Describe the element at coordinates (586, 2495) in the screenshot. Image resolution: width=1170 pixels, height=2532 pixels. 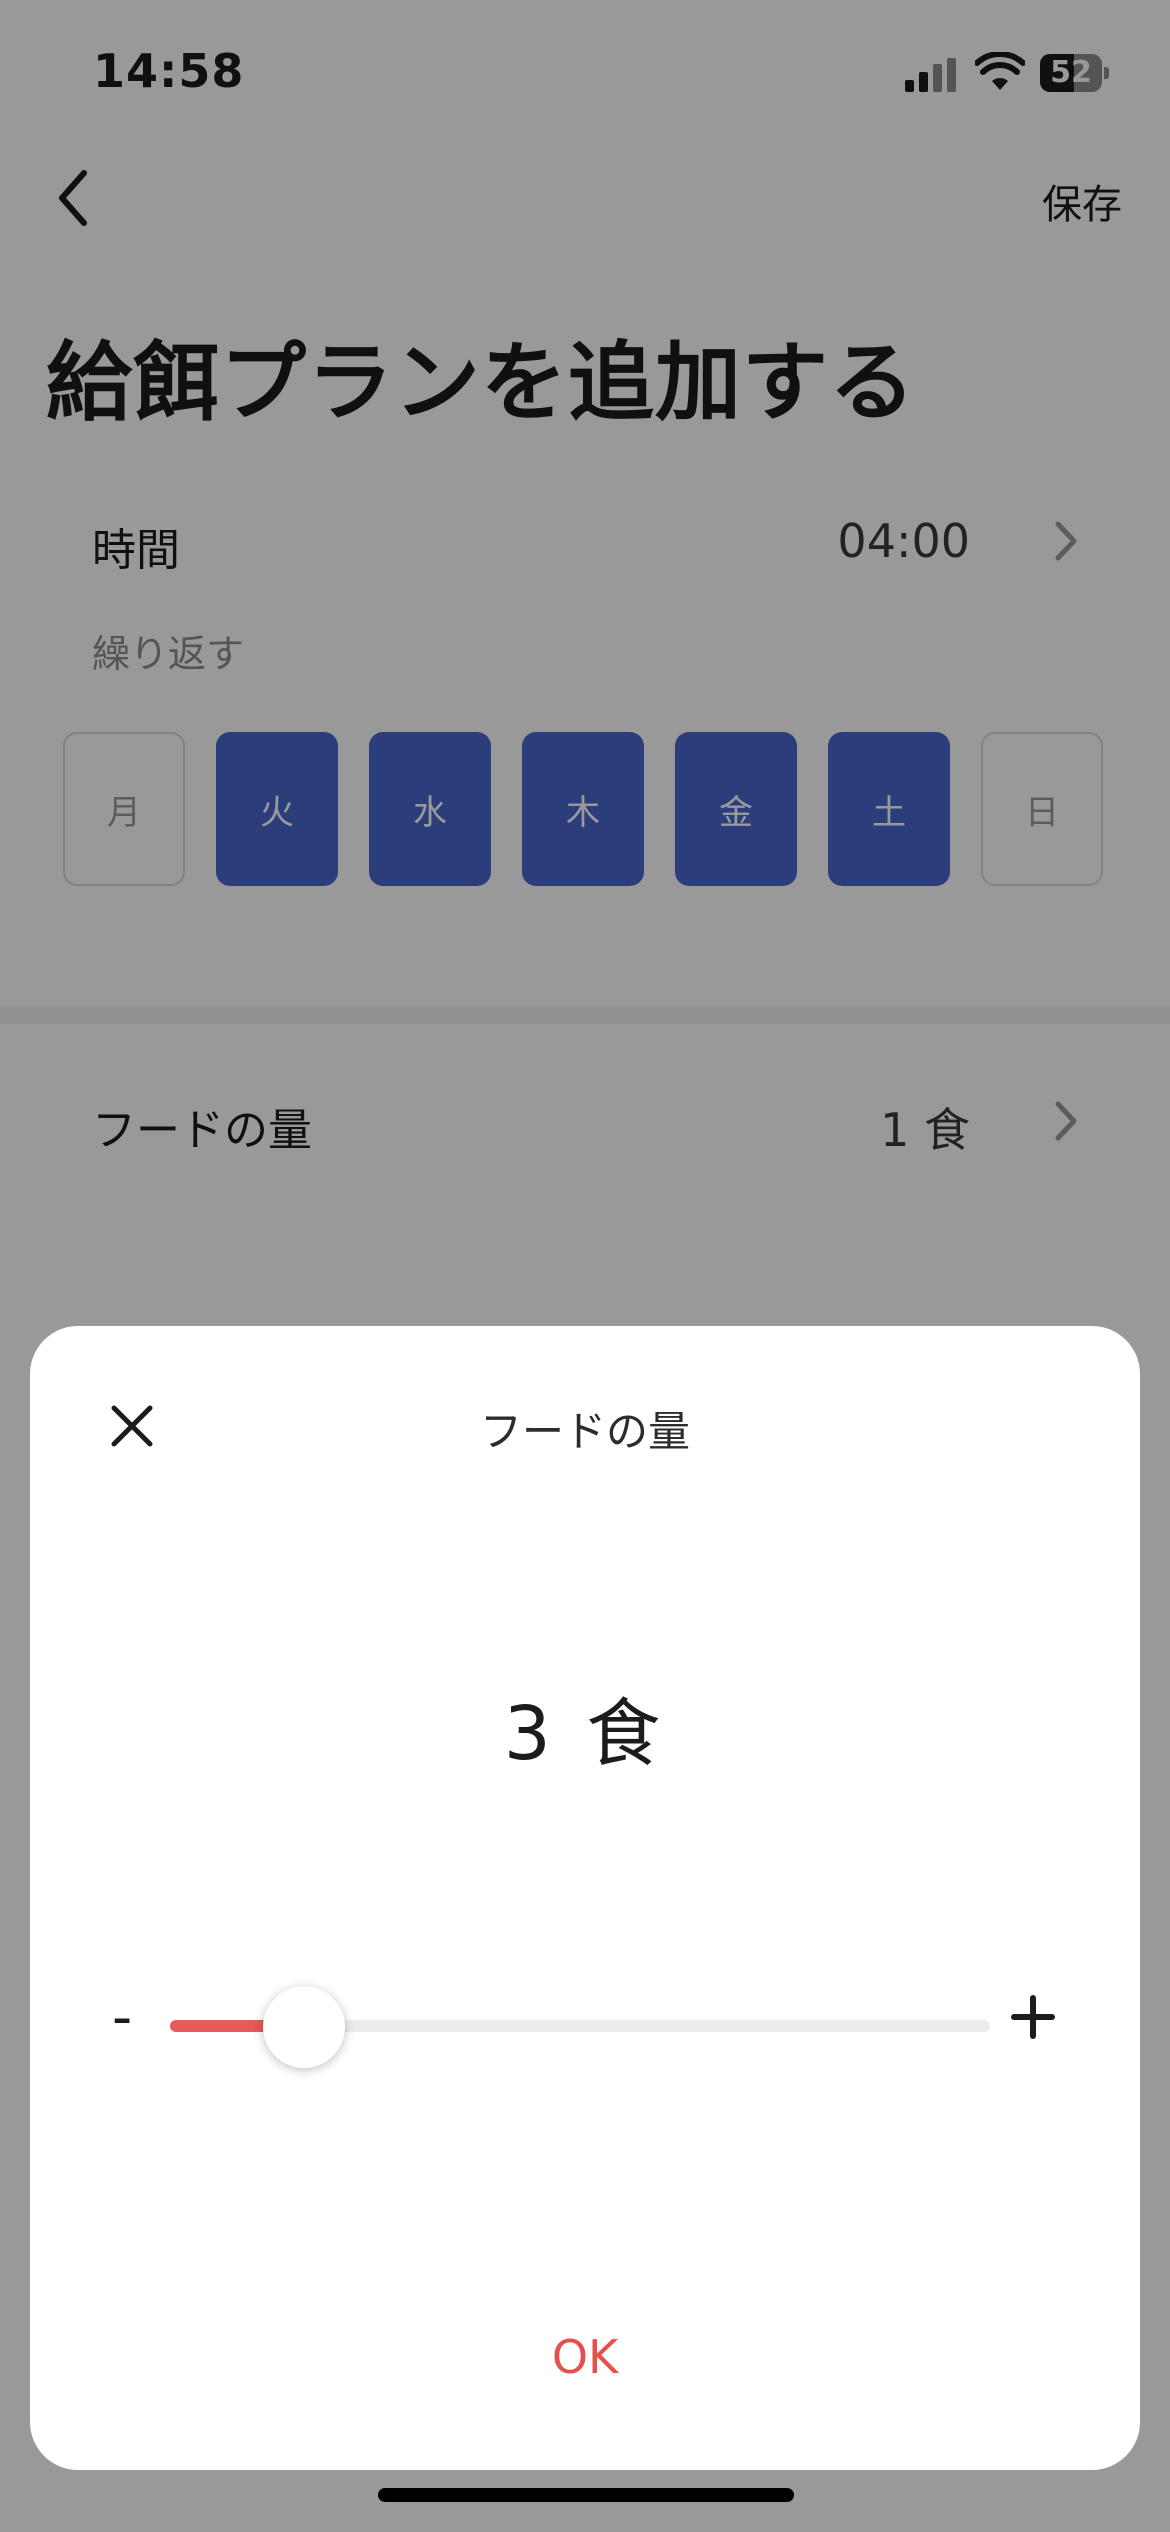
I see `home-indicator` at that location.